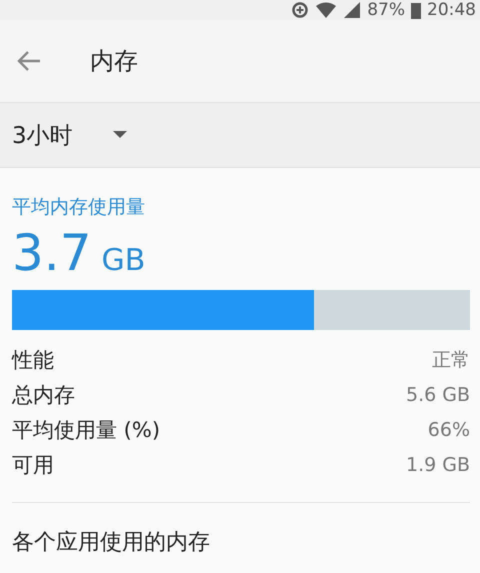 The height and width of the screenshot is (573, 480). Describe the element at coordinates (438, 395) in the screenshot. I see `stat-value: 5.6 GB` at that location.